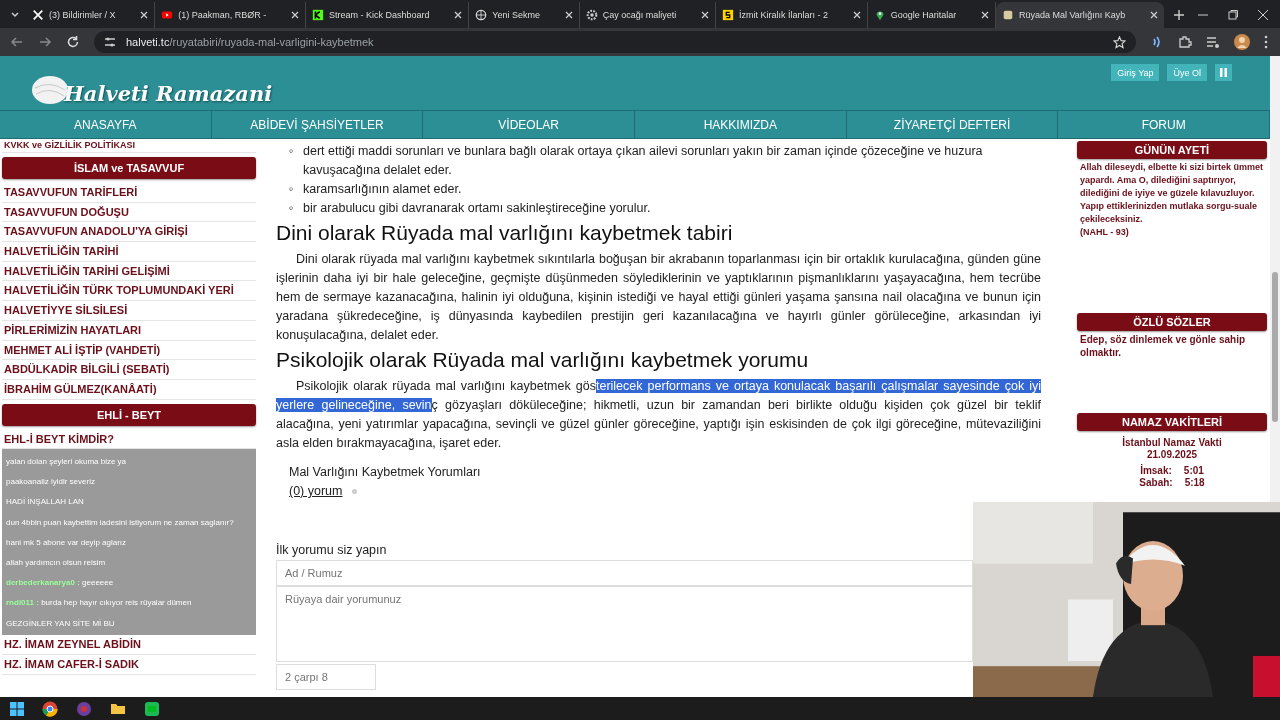 The image size is (1280, 720). What do you see at coordinates (1172, 193) in the screenshot?
I see `verse-text: Allah dileseydi, elbette ki sizi birtek ümmet yapardı. Ama O, dilediğini saptırıyor, dilediğini de iyiye ve güzele kılavuzluyor. Yapıp ettiklerinizden mutlaka sorgu-suale çekileceksiniz.` at bounding box center [1172, 193].